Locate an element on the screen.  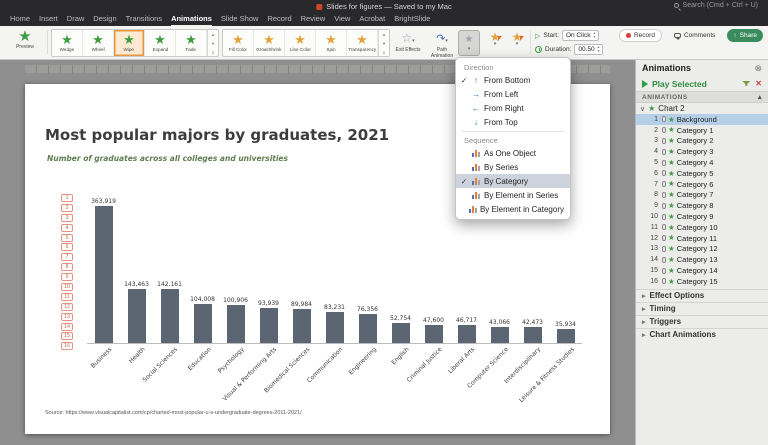
tab-slide-show: Slide Show is located at coordinates (240, 20).